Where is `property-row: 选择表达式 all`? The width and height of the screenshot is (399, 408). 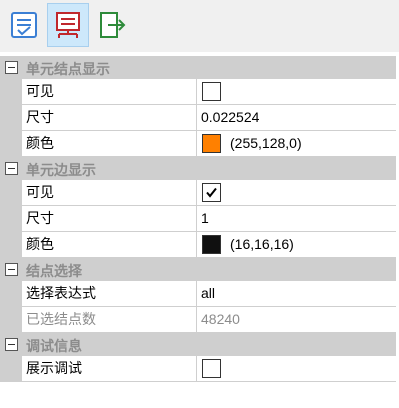
property-row: 选择表达式 all is located at coordinates (198, 294).